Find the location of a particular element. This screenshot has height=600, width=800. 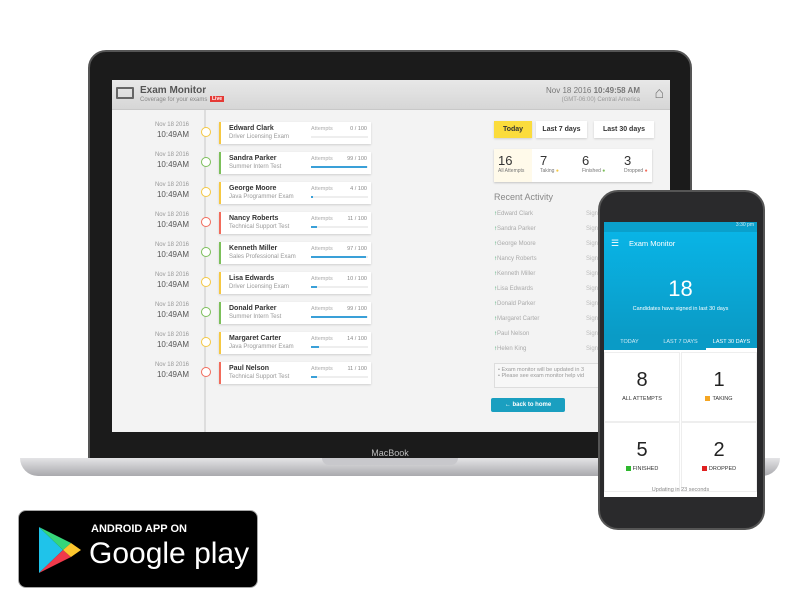

attempts-value: 4 / 100 is located at coordinates (358, 189).